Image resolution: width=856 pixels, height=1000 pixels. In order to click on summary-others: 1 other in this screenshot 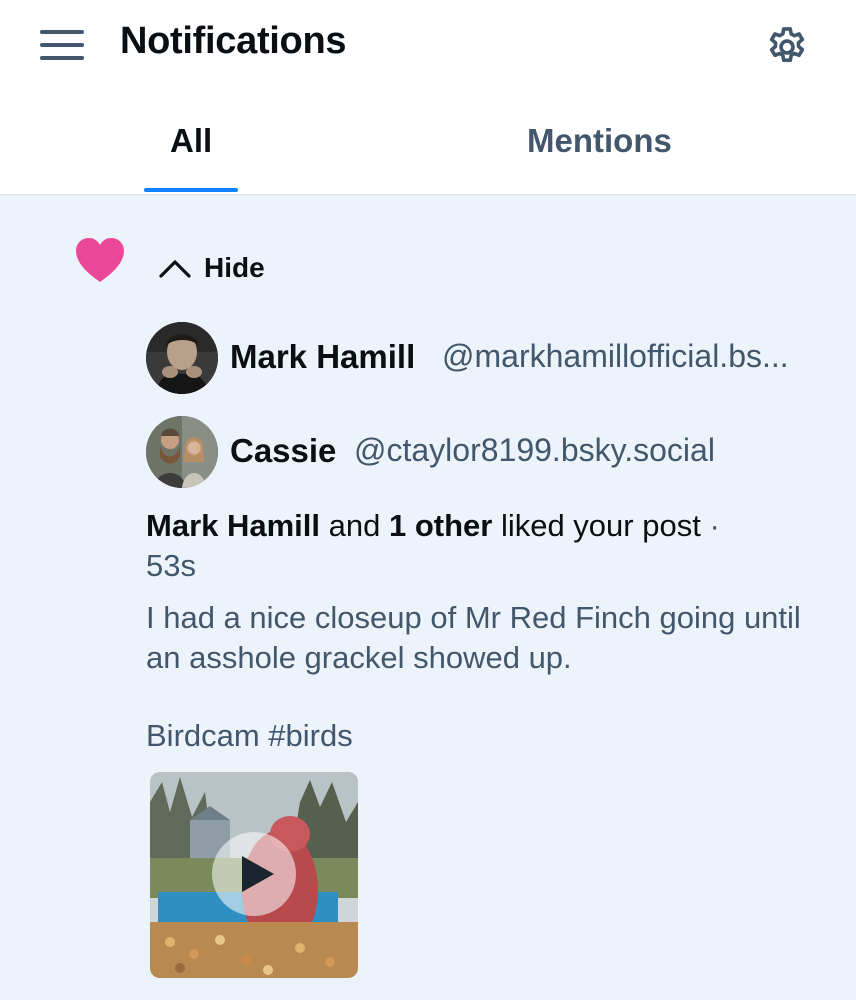, I will do `click(440, 525)`.